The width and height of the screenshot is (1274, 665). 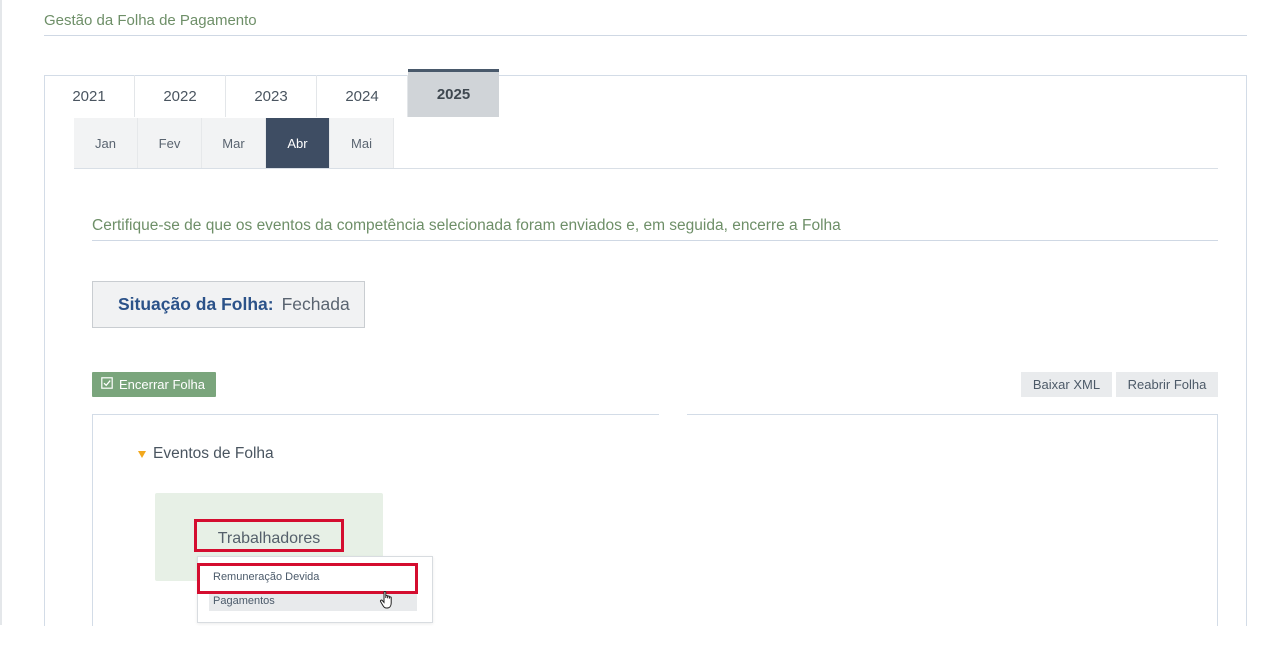 I want to click on tab-month-mar: Mar, so click(x=234, y=143).